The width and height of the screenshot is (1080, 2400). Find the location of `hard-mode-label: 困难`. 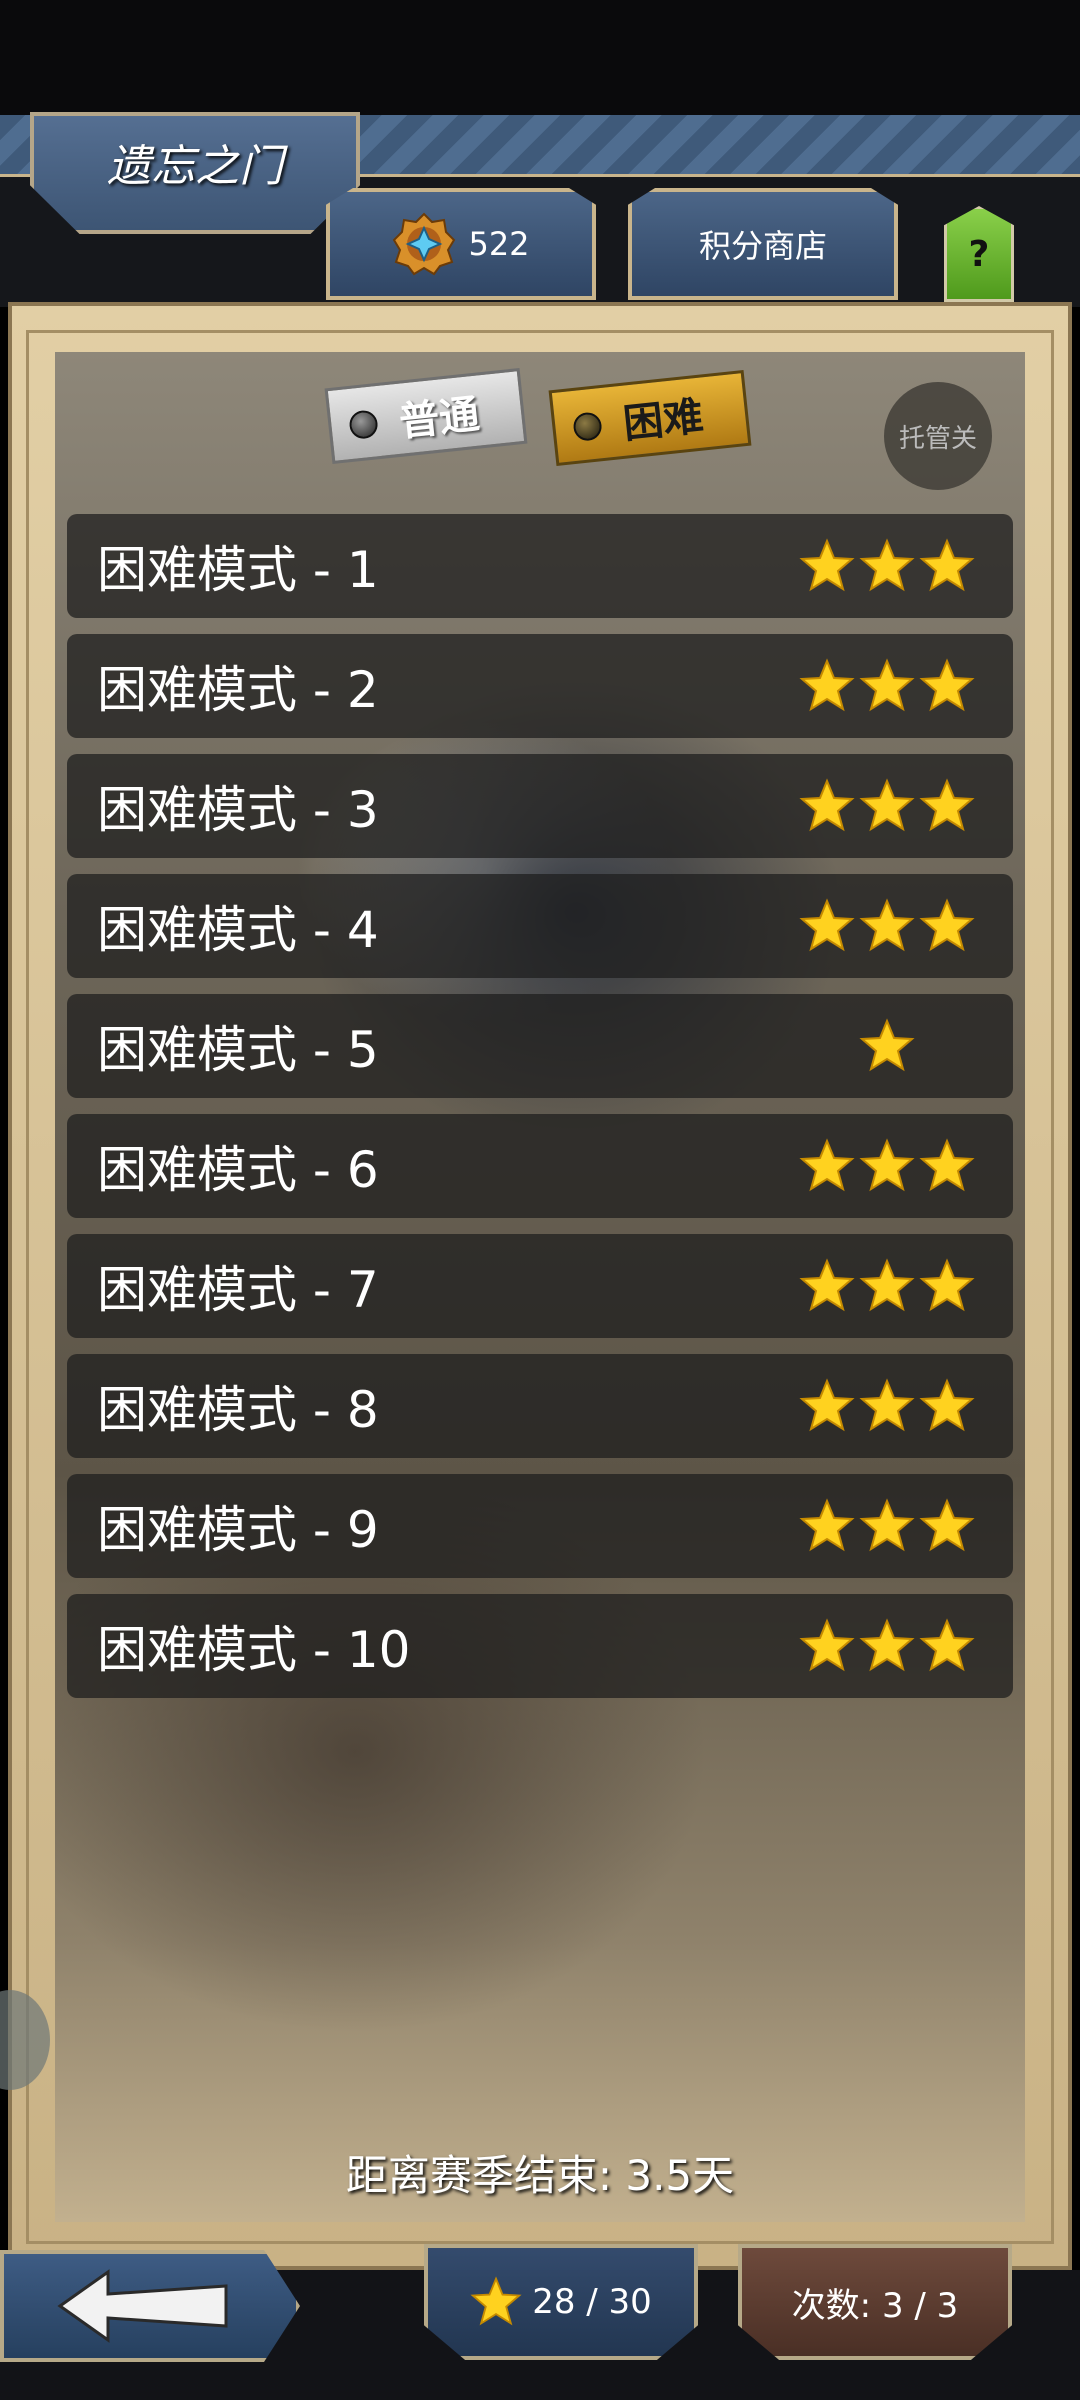

hard-mode-label: 困难 is located at coordinates (663, 420).